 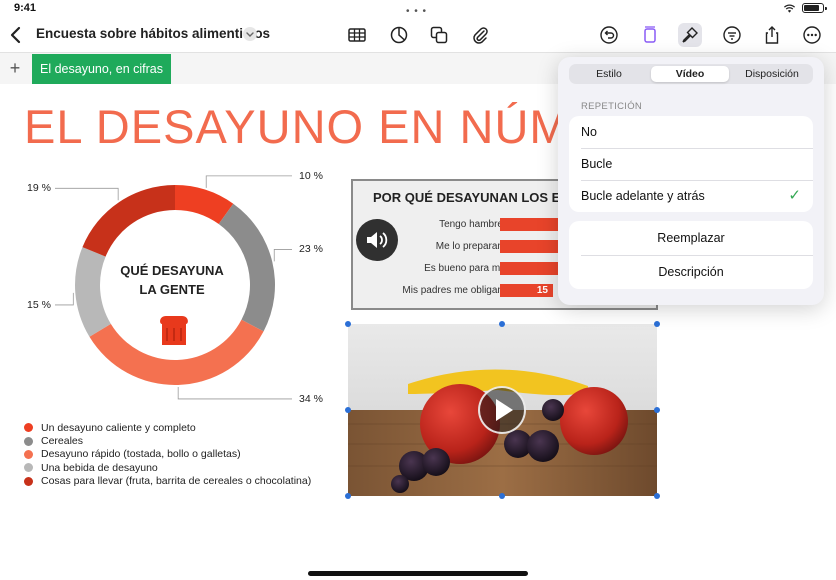 I want to click on percentage-label: 23 %, so click(x=311, y=249).